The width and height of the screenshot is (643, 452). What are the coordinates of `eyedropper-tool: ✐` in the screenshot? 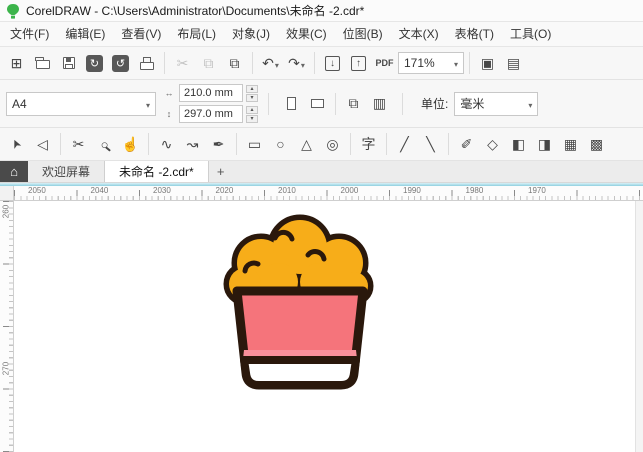 It's located at (466, 144).